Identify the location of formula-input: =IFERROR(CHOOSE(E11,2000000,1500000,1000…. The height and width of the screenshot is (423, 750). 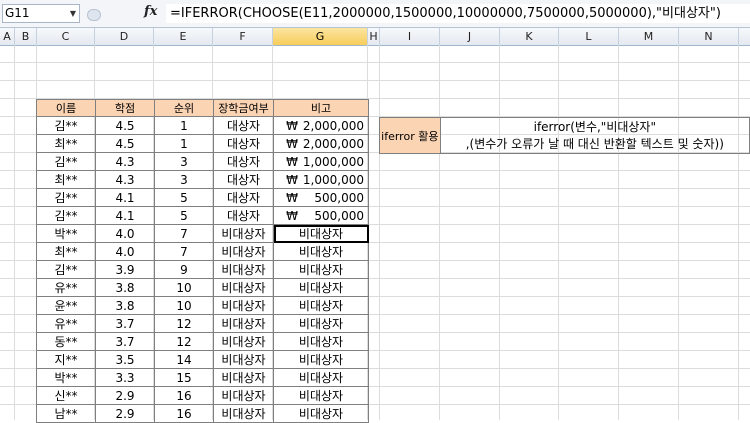
(458, 13).